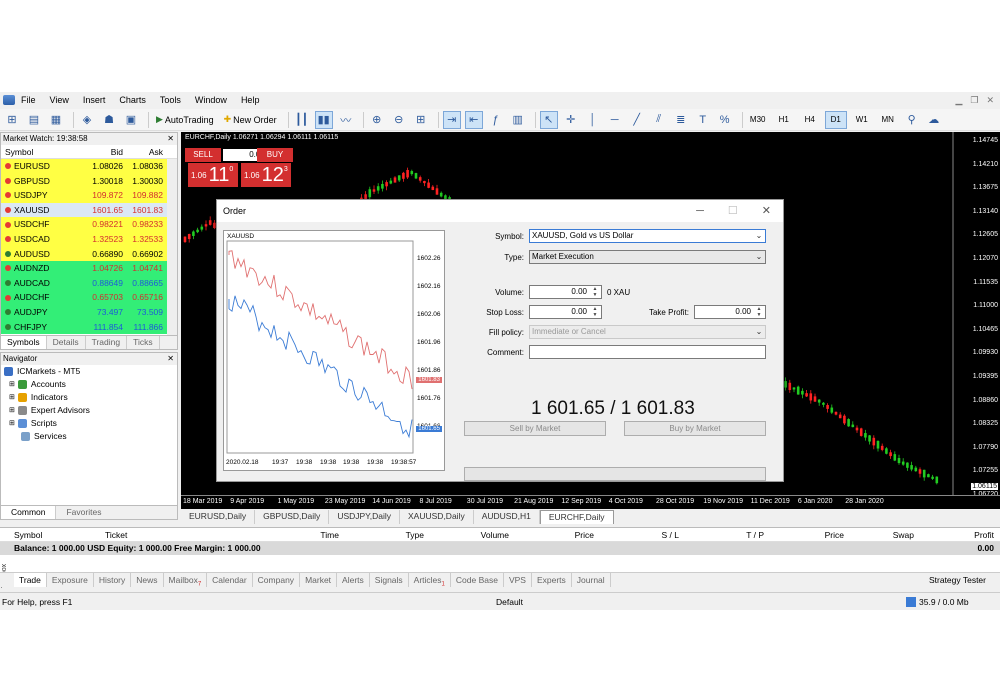 This screenshot has width=1000, height=700. Describe the element at coordinates (835, 119) in the screenshot. I see `timeframe-d1: D1` at that location.